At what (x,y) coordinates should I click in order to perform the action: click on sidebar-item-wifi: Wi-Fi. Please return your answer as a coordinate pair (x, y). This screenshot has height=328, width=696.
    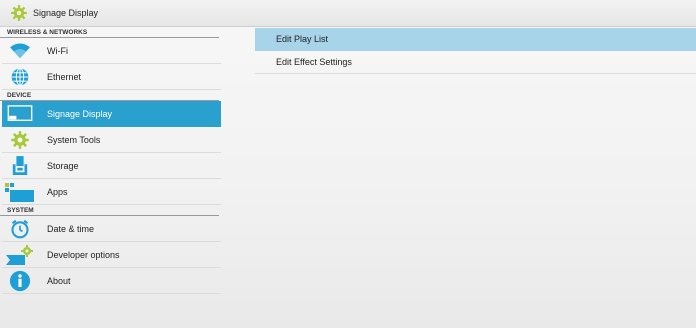
    Looking at the image, I should click on (111, 51).